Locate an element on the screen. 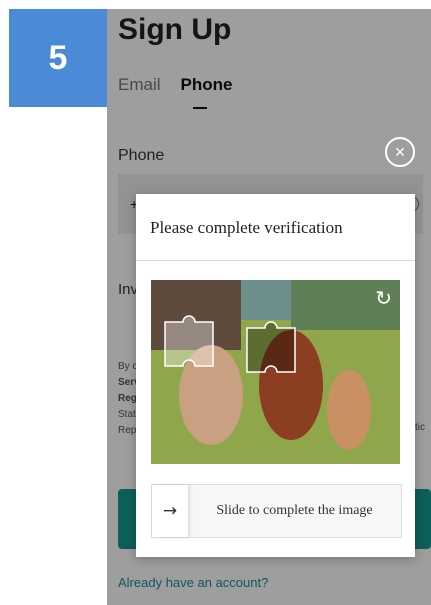 This screenshot has height=605, width=431. close-icon: × is located at coordinates (400, 152).